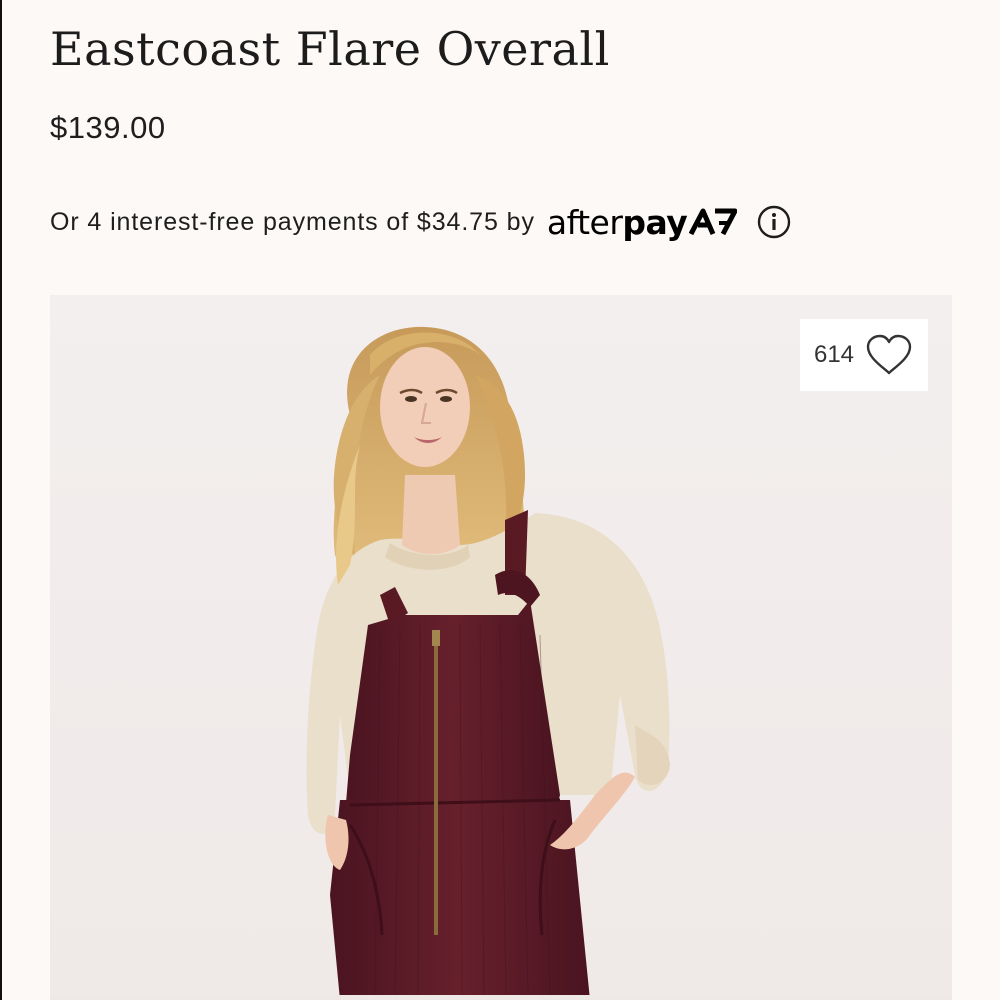 The image size is (1000, 1000). Describe the element at coordinates (1, 500) in the screenshot. I see `left-border` at that location.